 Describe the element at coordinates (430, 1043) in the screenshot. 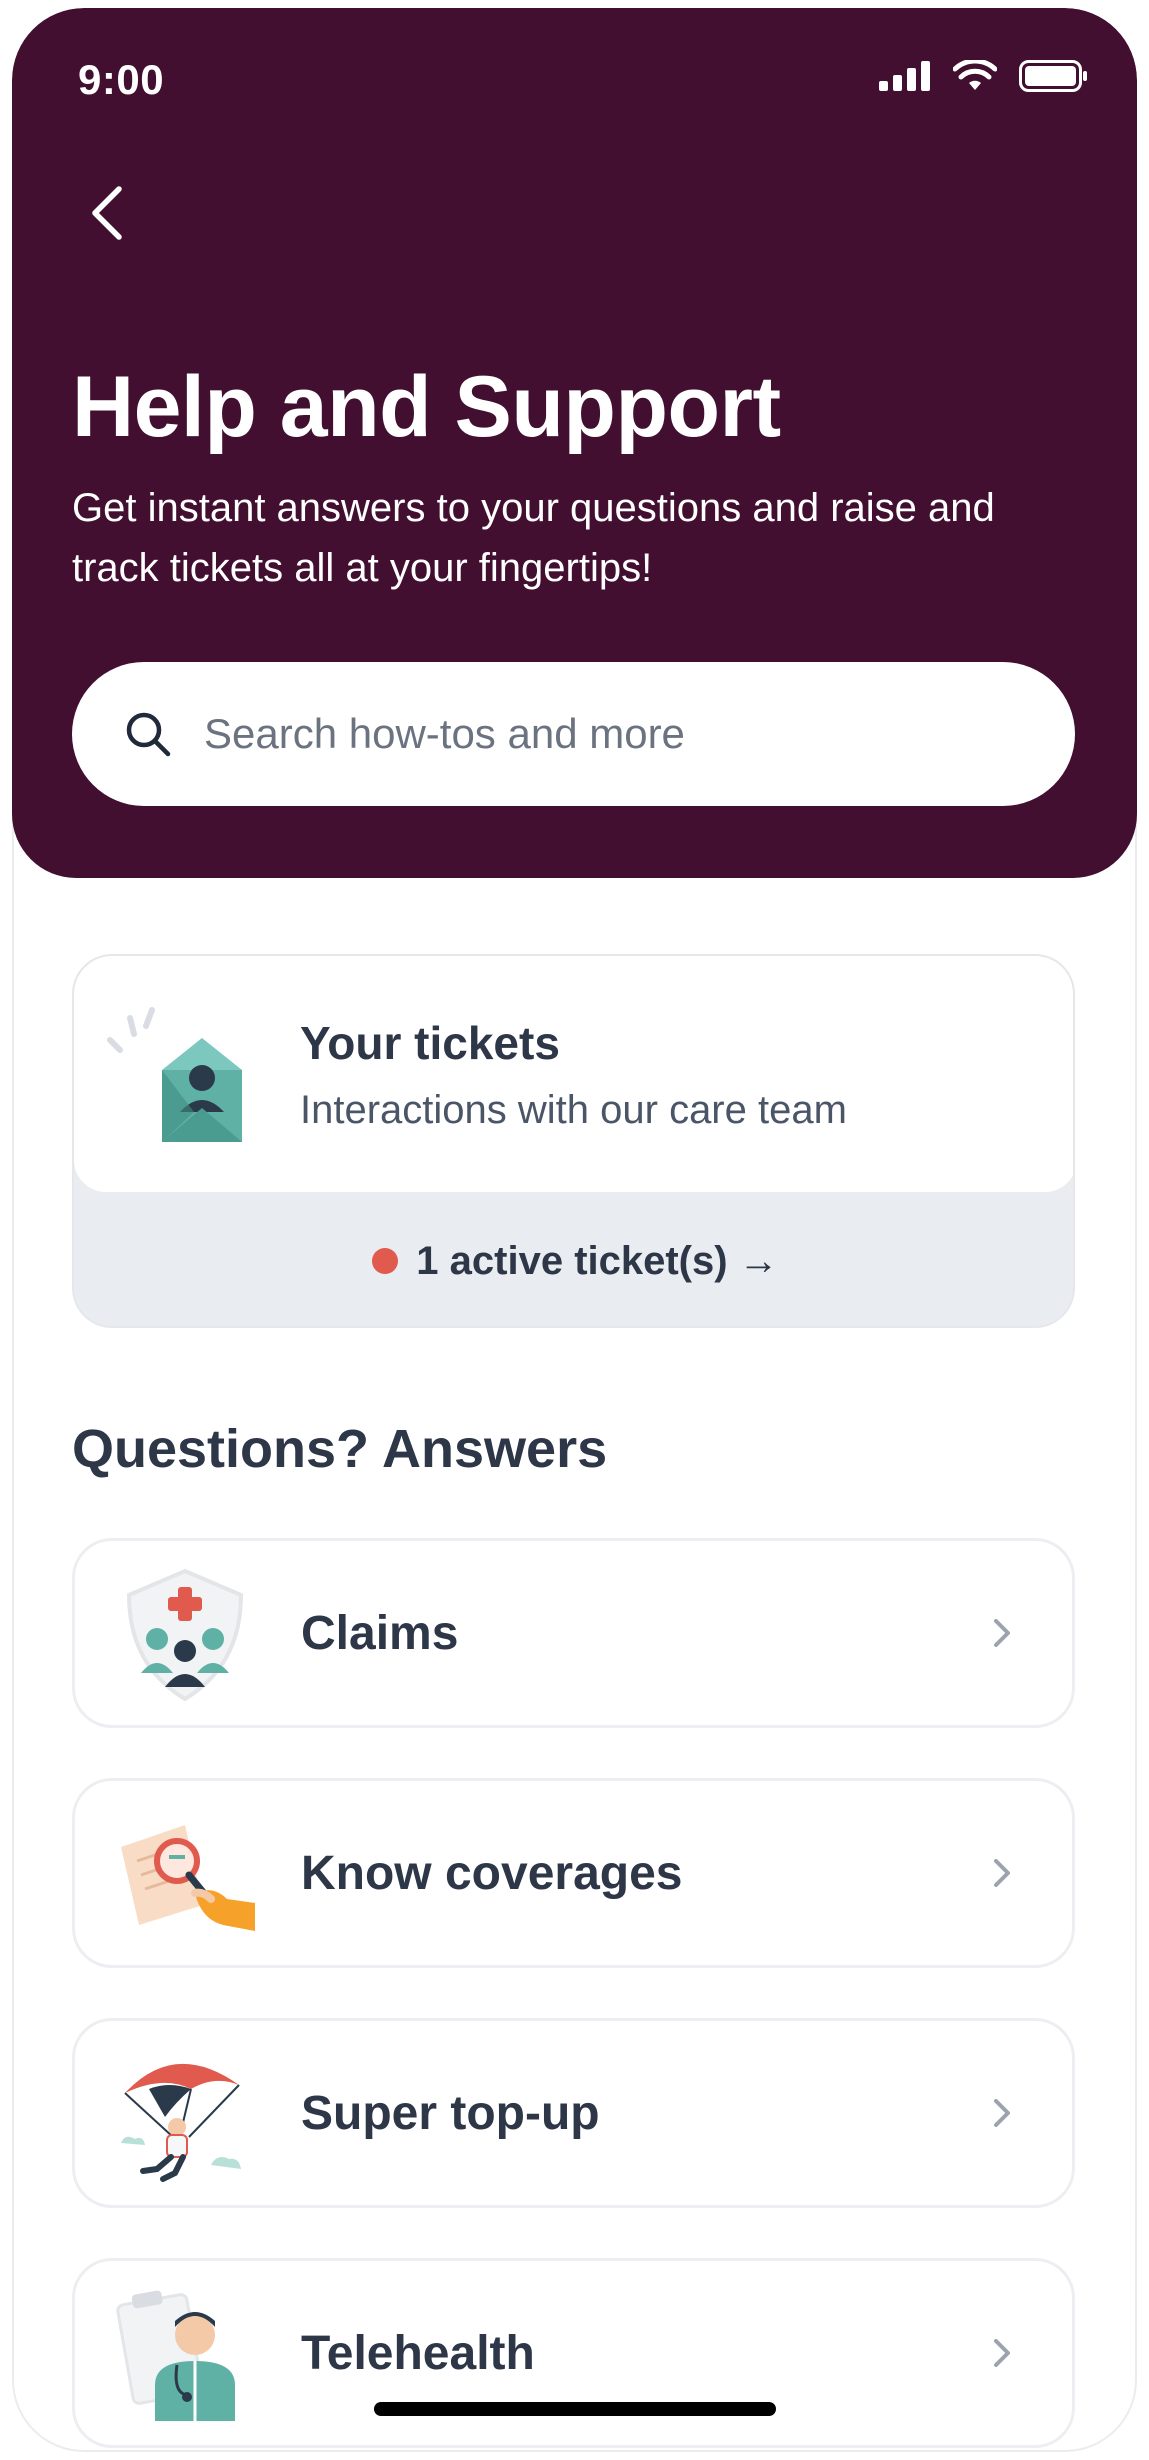

I see `tickets-title: Your tickets` at that location.